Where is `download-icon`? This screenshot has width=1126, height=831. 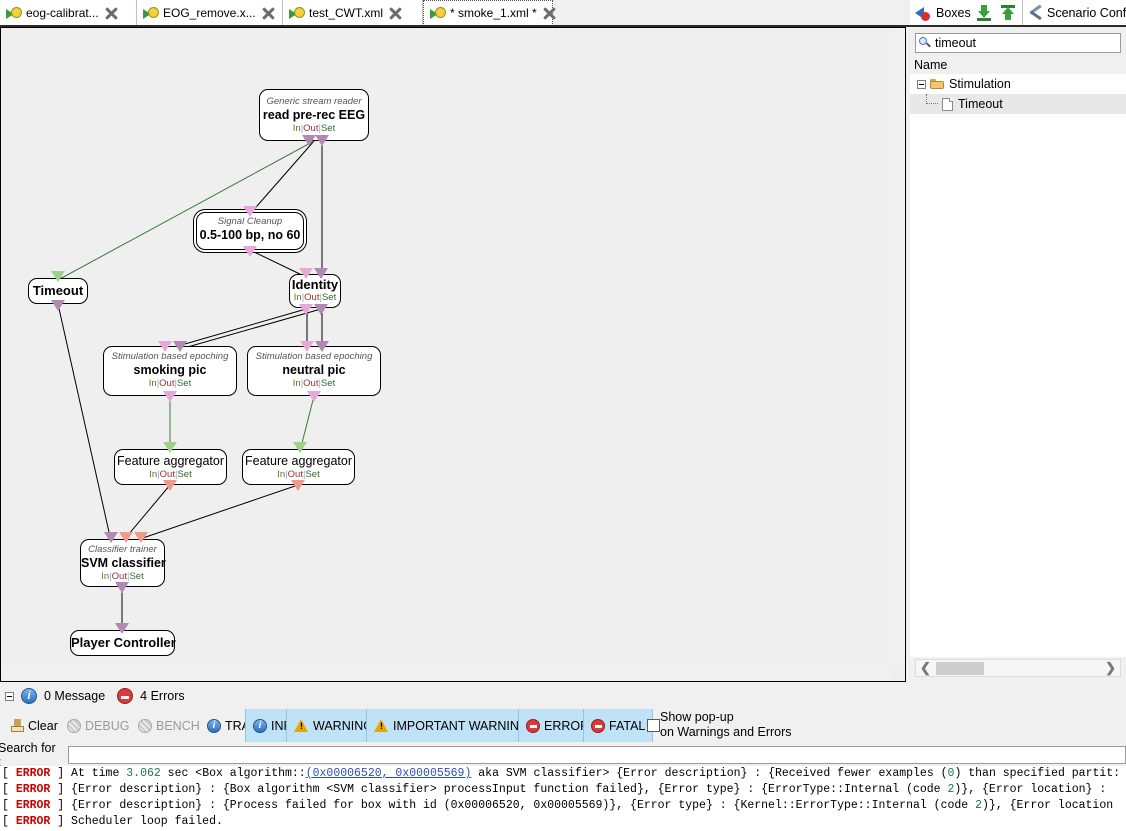
download-icon is located at coordinates (984, 13).